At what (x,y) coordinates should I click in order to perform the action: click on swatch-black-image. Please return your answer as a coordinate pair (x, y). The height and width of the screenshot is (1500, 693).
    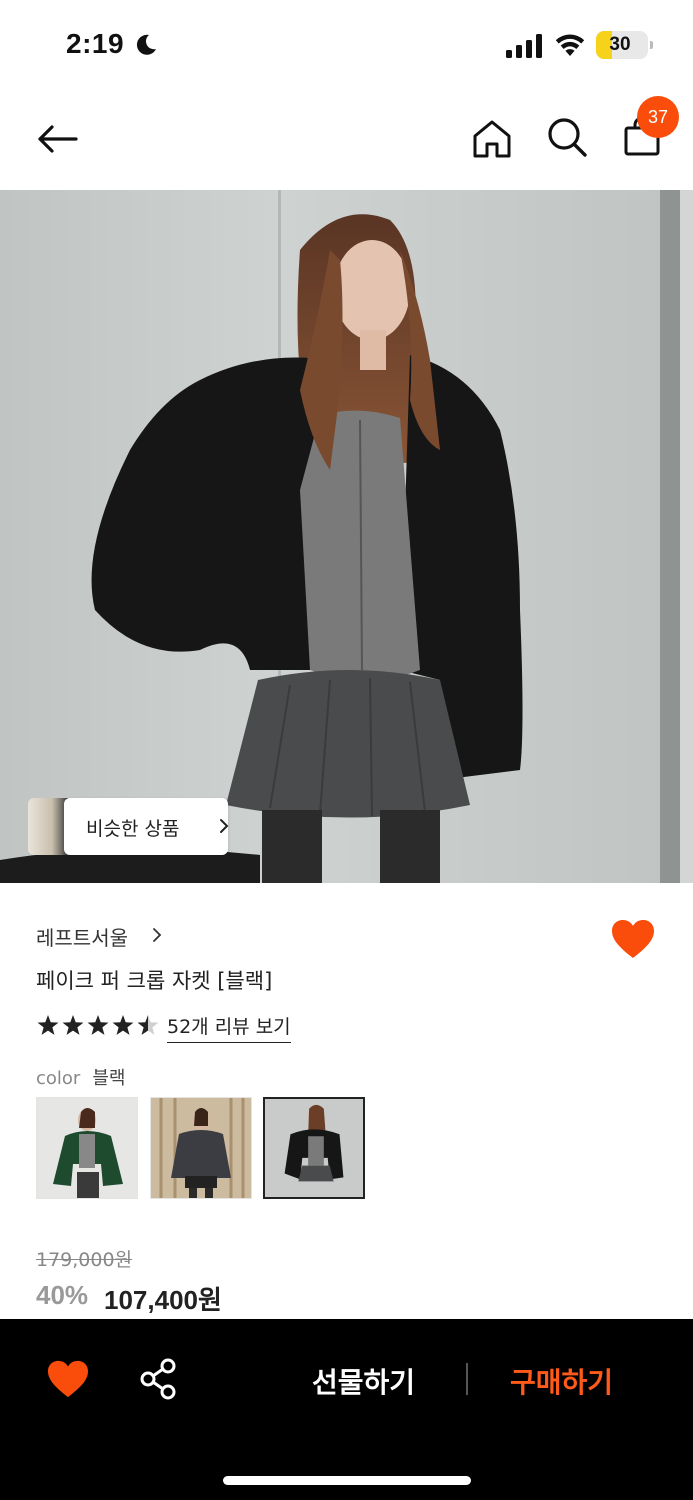
    Looking at the image, I should click on (314, 1148).